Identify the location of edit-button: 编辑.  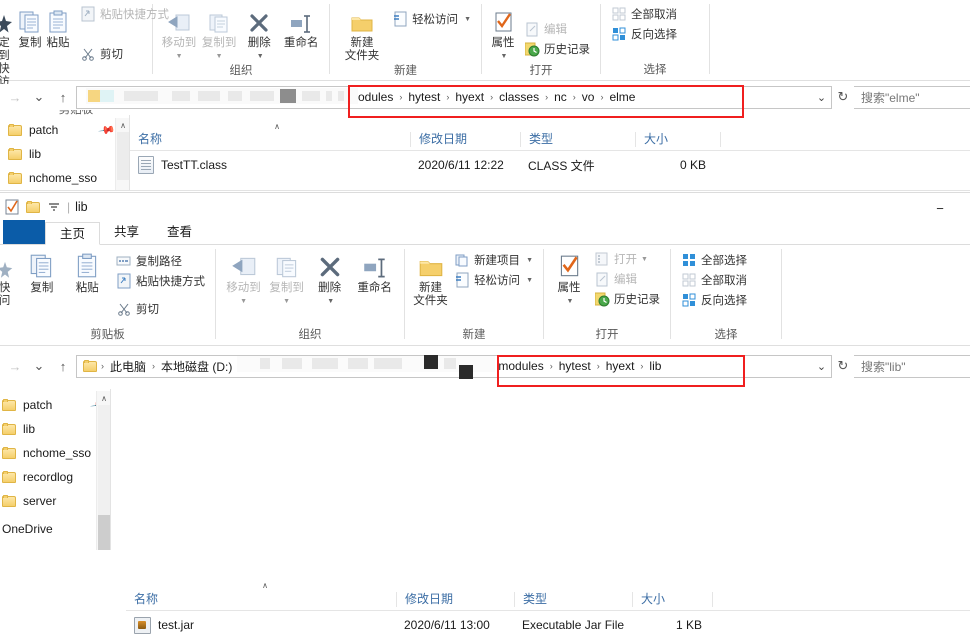
(557, 29).